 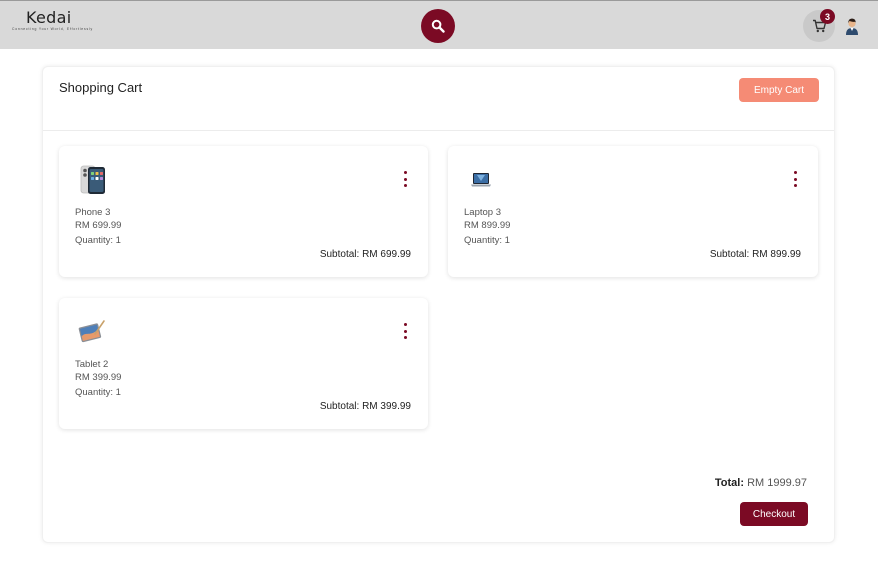 I want to click on empty-cart-button: Empty Cart, so click(x=779, y=90).